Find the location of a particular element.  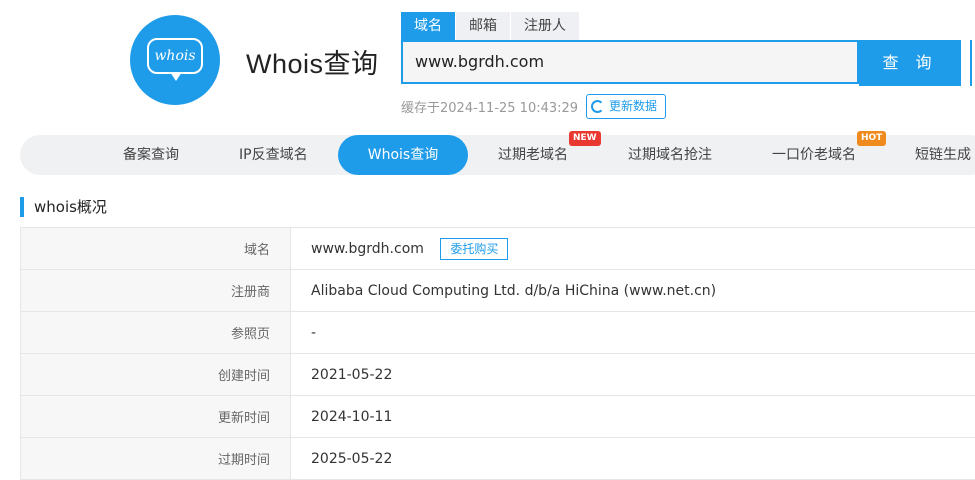

domain-value: www.bgrdh.com is located at coordinates (367, 249).